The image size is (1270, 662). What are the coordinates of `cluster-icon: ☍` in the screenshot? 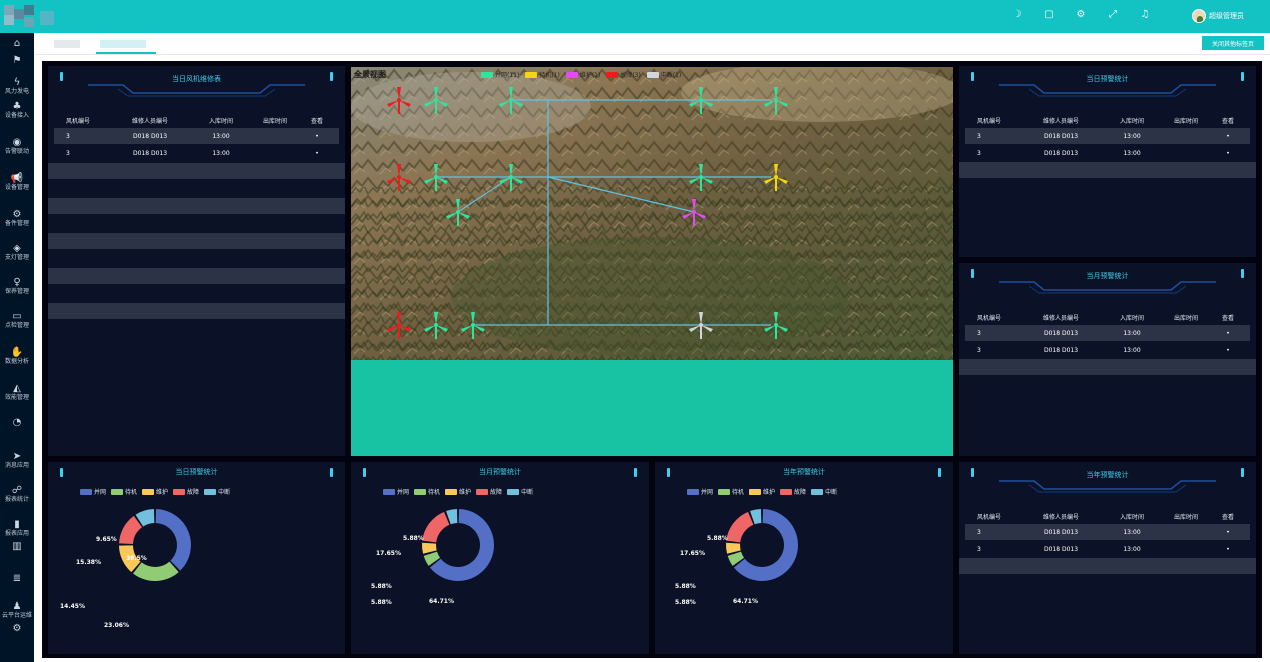 It's located at (17, 490).